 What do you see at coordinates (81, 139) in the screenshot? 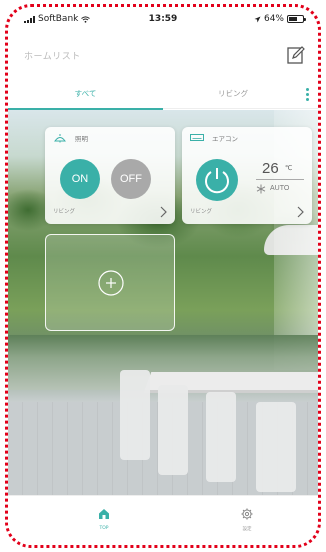
I see `light-name: 照明` at bounding box center [81, 139].